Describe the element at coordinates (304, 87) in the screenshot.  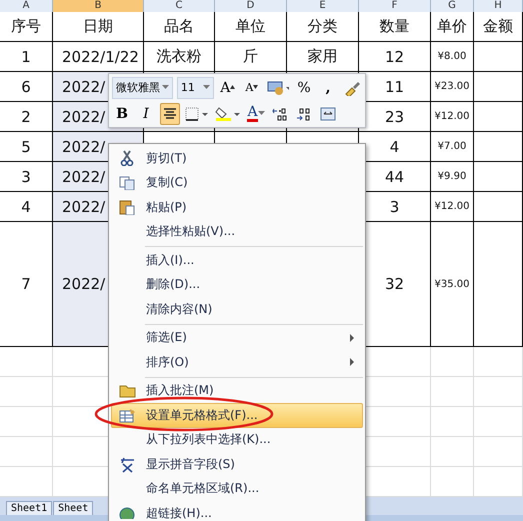
I see `percent-button: %` at that location.